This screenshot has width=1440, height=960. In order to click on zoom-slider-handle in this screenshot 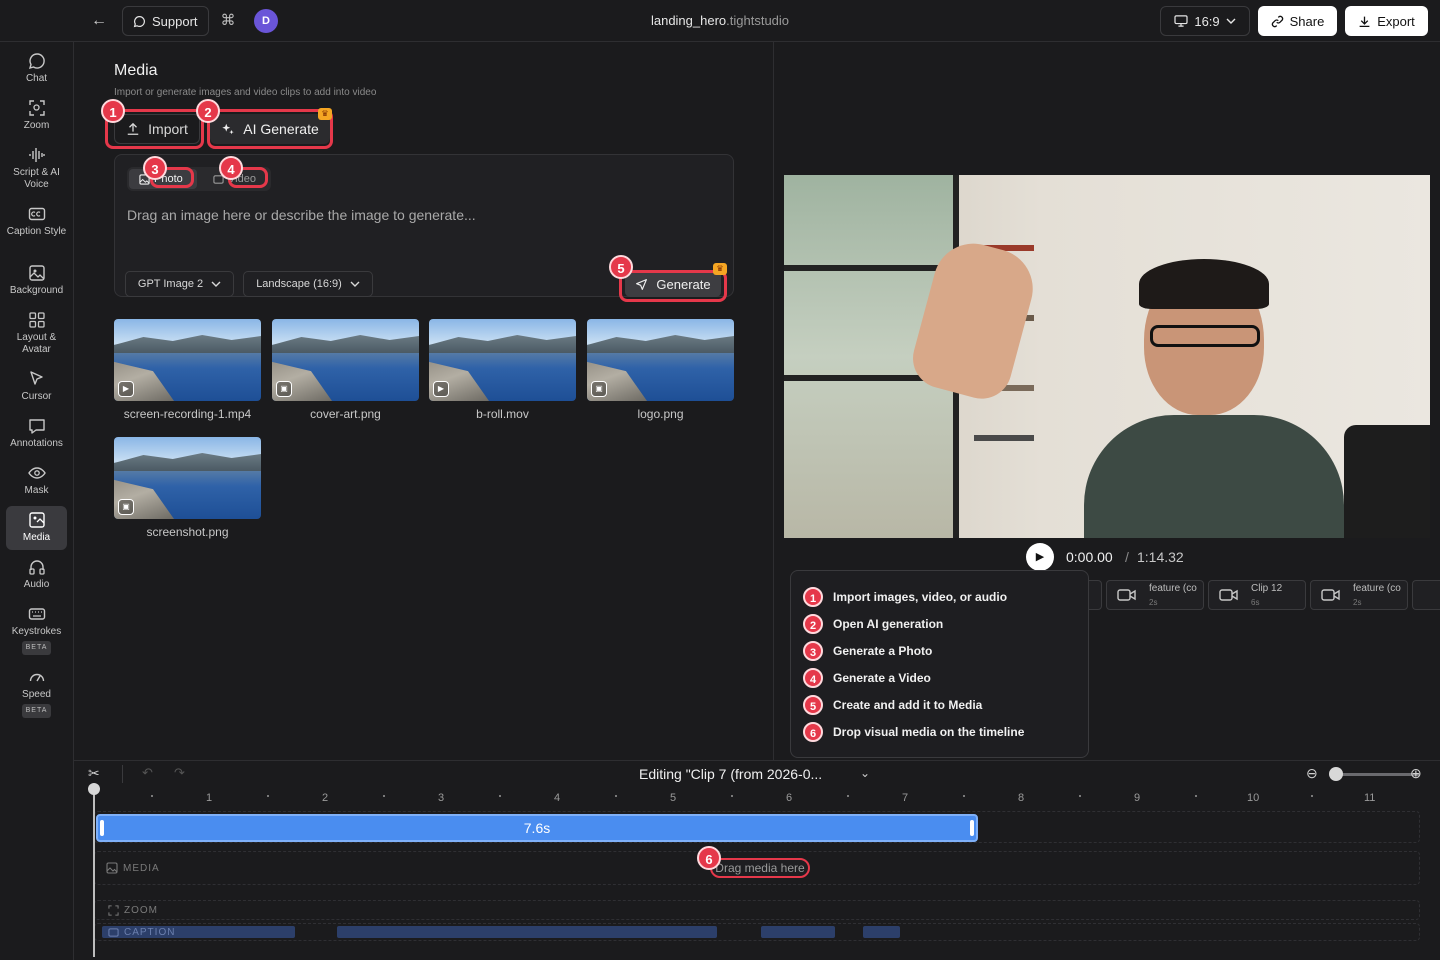, I will do `click(1336, 774)`.